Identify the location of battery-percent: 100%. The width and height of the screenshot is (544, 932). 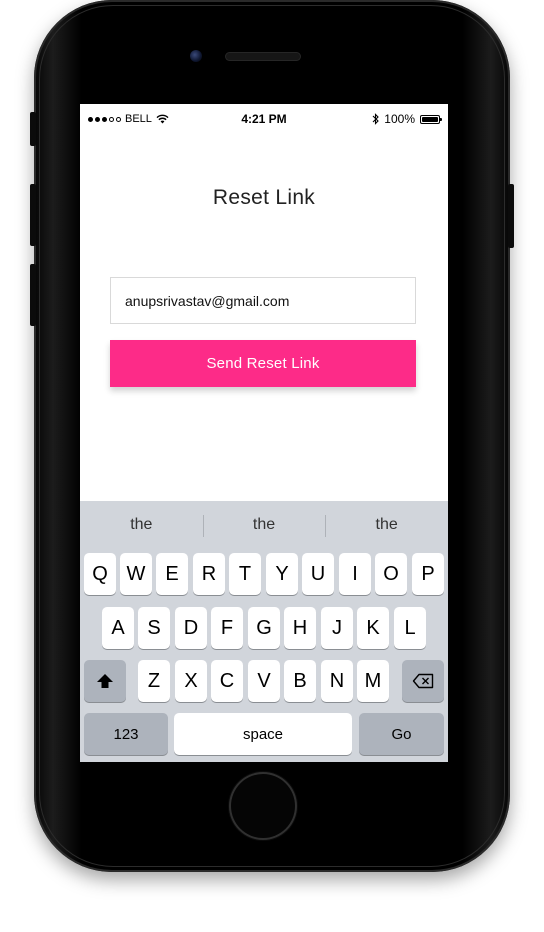
(399, 119).